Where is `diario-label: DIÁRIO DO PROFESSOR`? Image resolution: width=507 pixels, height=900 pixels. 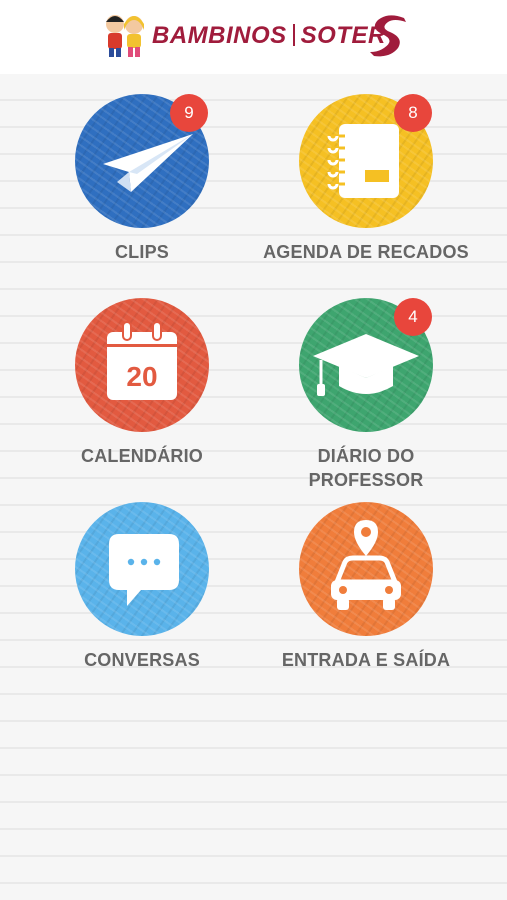
diario-label: DIÁRIO DO PROFESSOR is located at coordinates (366, 468).